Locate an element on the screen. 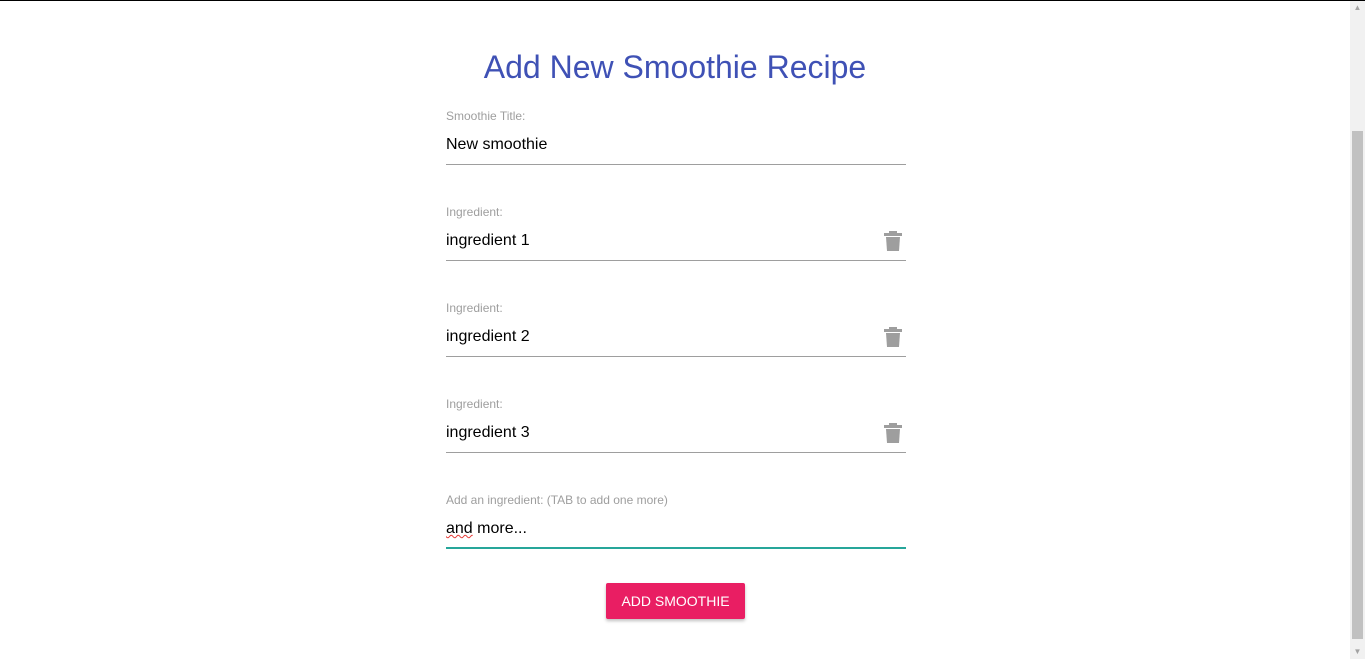  spellcheck-word: and is located at coordinates (459, 528).